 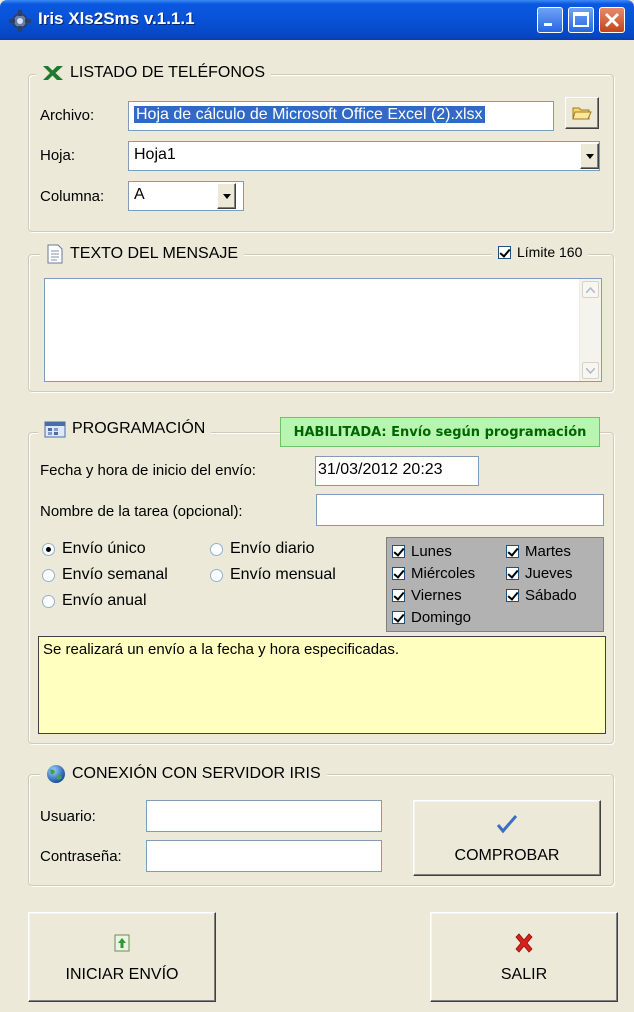 I want to click on day-saturday: Sábado, so click(x=541, y=595).